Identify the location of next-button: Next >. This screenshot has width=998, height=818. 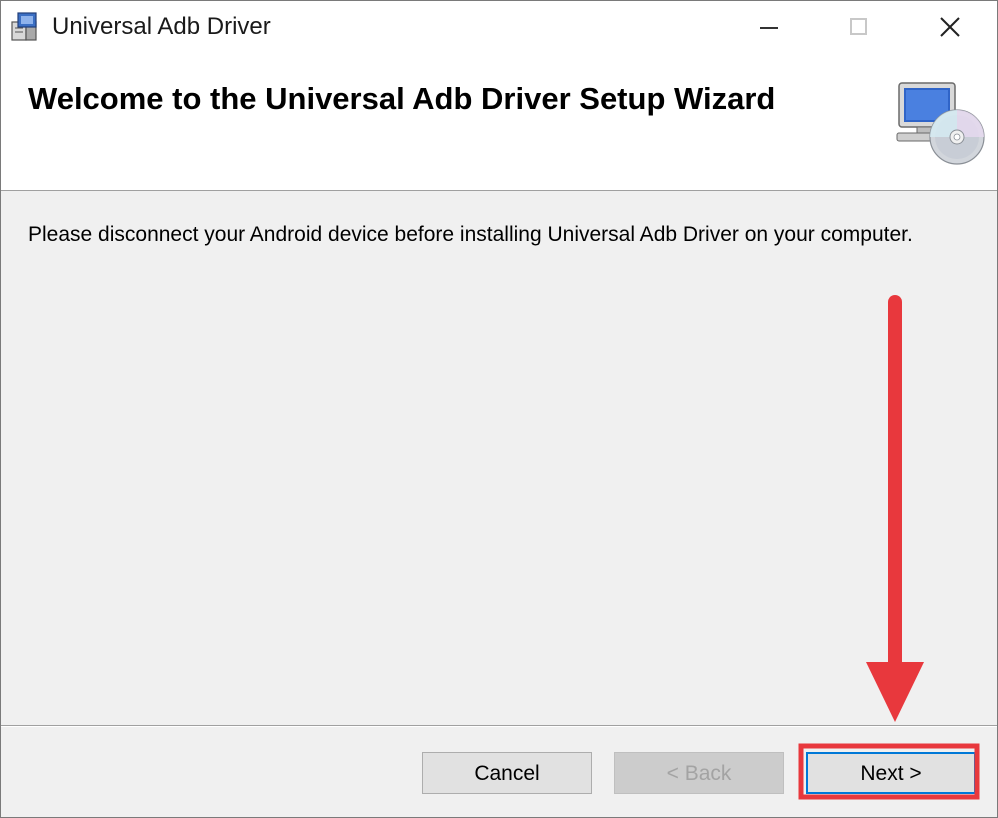
(891, 773).